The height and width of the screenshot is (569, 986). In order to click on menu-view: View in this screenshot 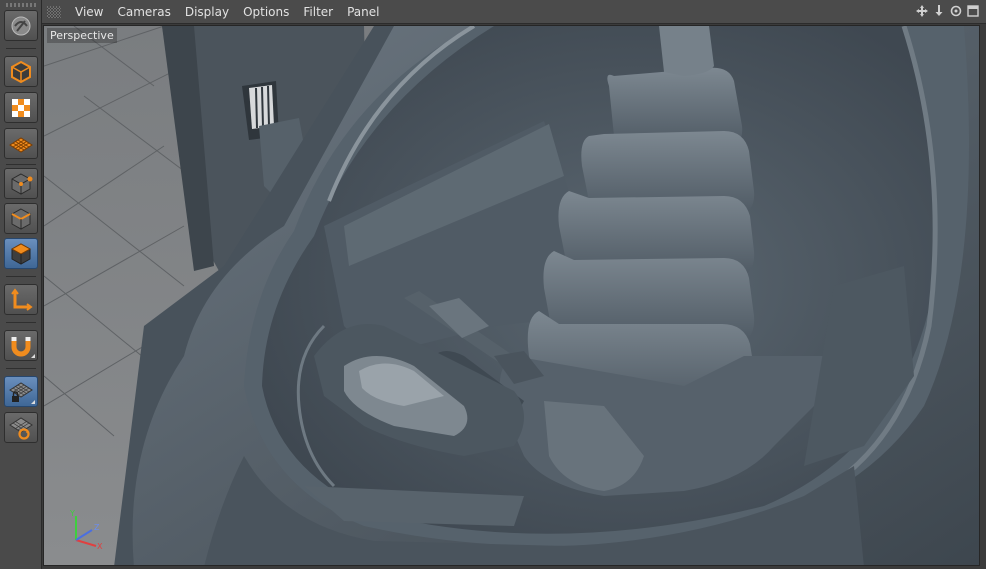, I will do `click(89, 12)`.